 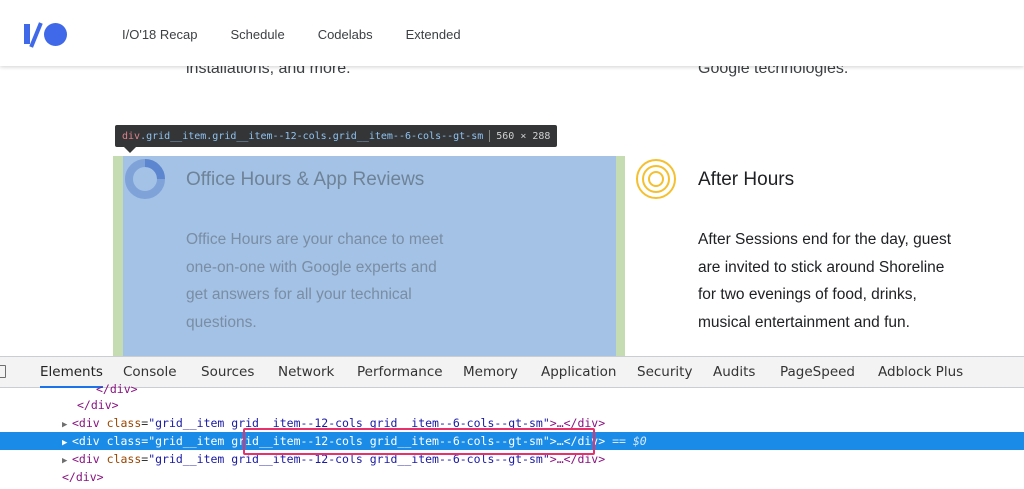 What do you see at coordinates (130, 150) in the screenshot?
I see `tooltip-arrow` at bounding box center [130, 150].